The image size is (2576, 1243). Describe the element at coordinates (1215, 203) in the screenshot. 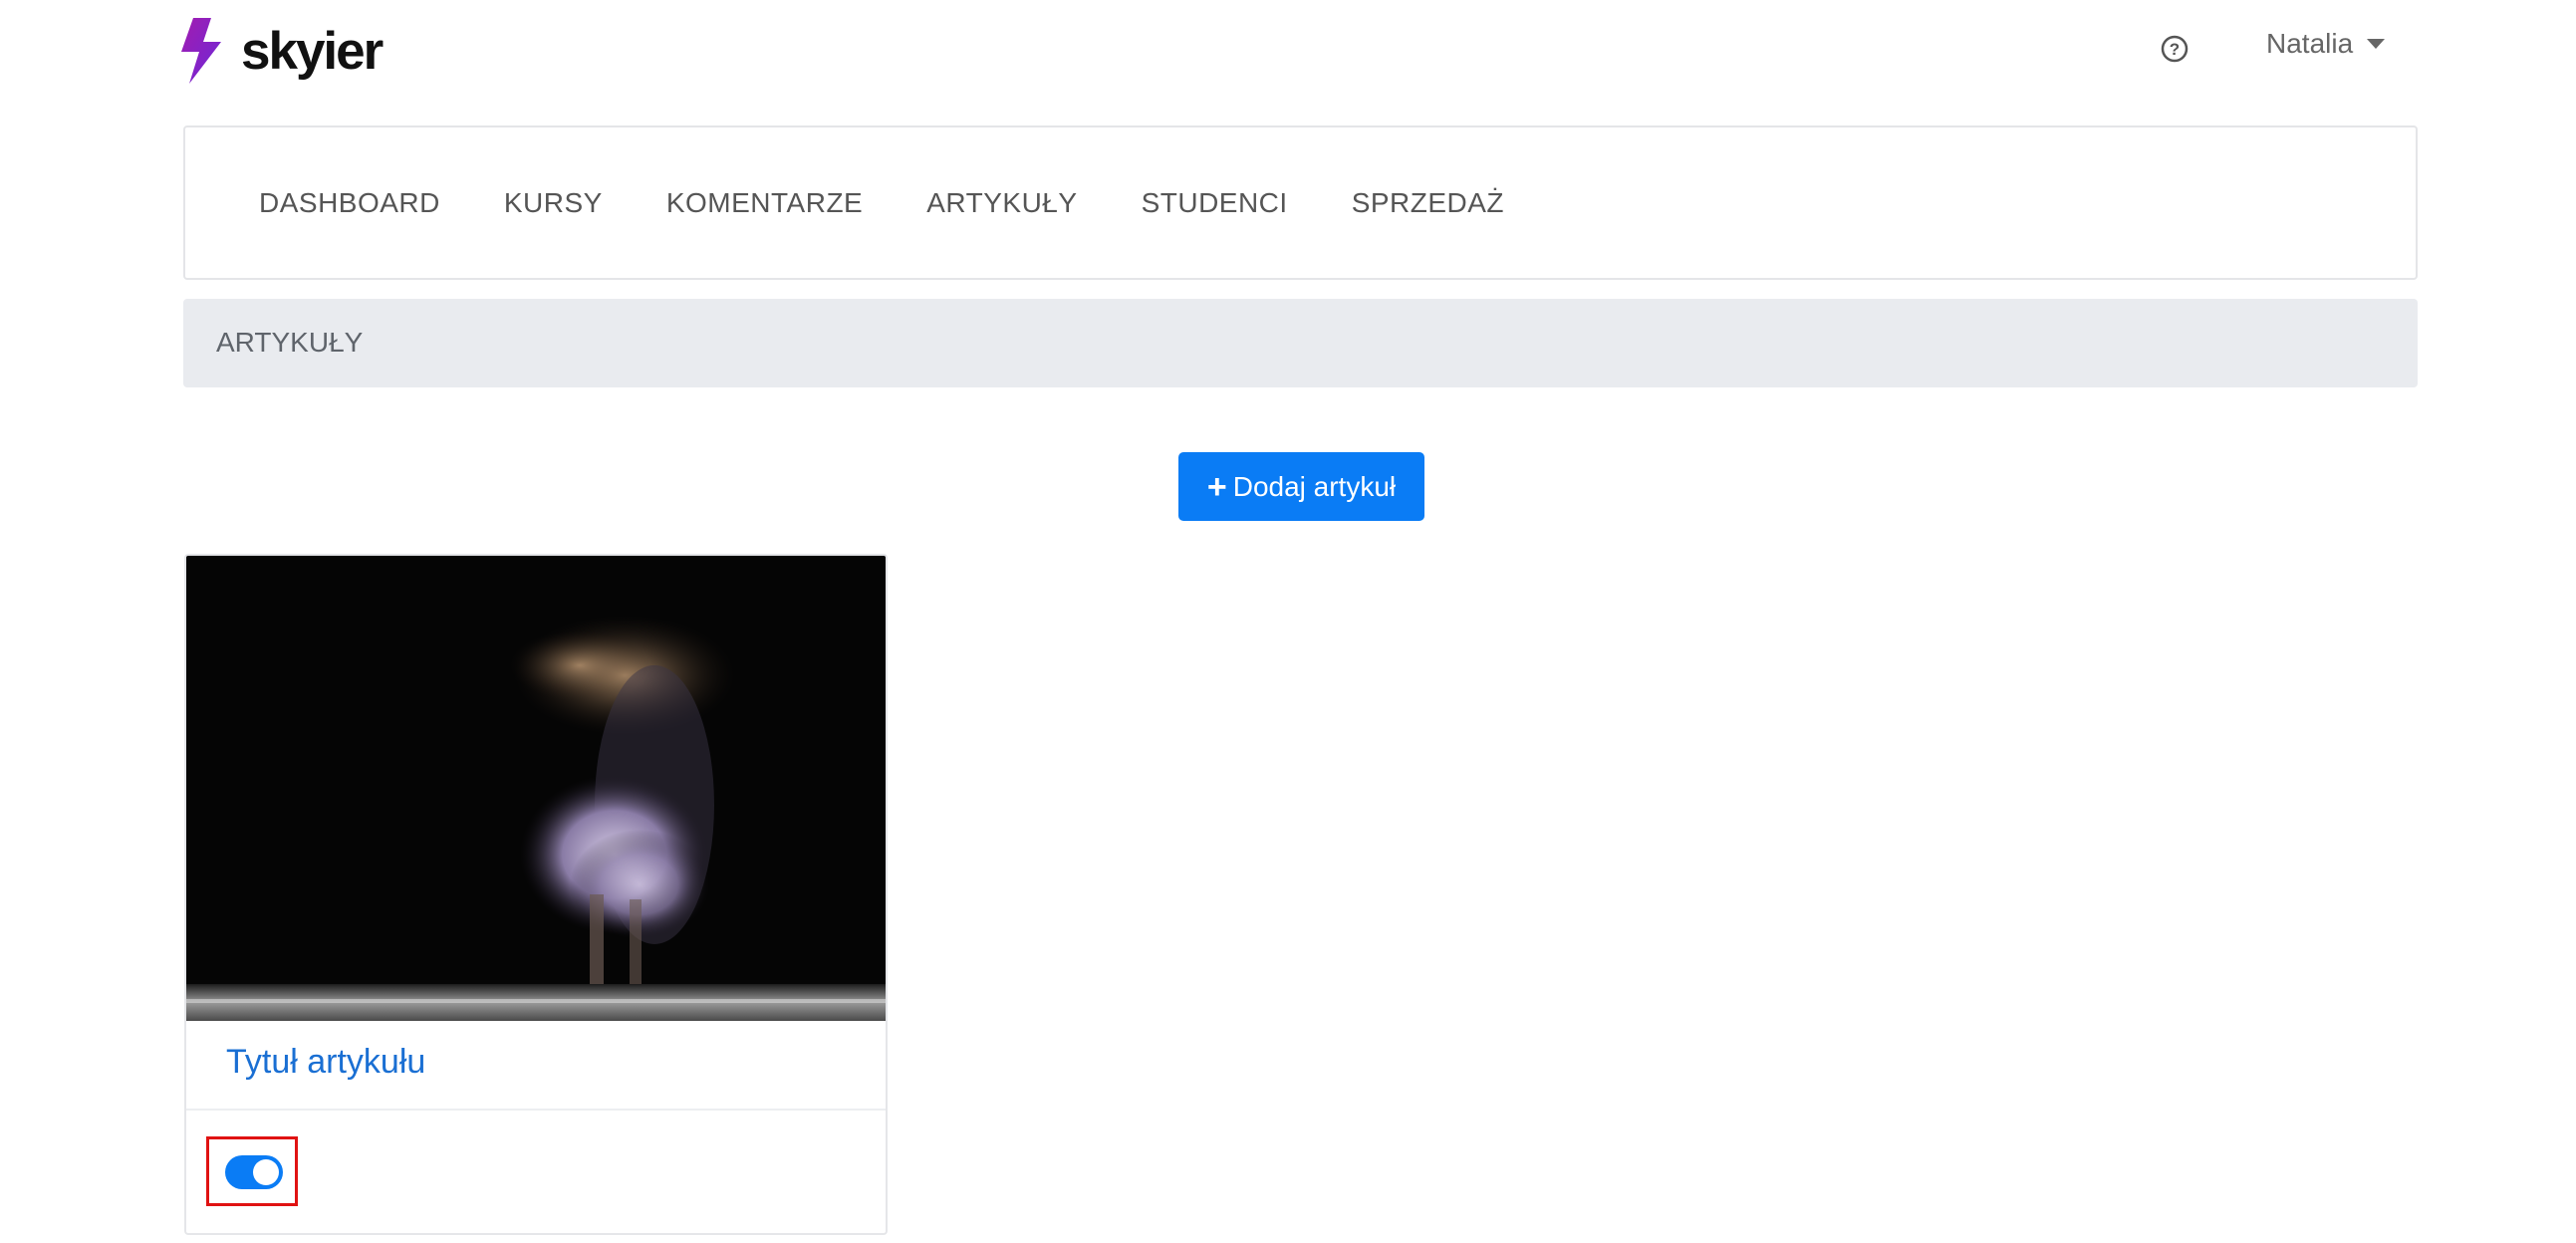

I see `nav-studenci: STUDENCI` at that location.